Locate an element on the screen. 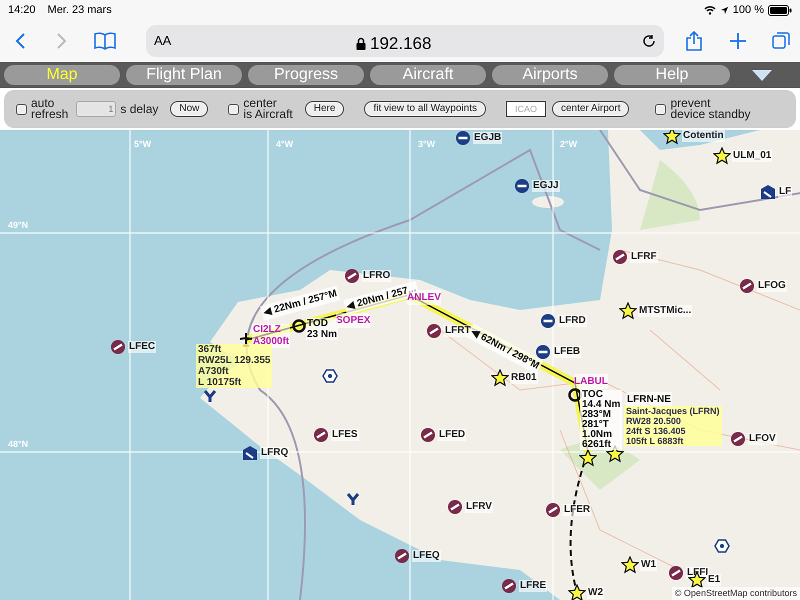 The width and height of the screenshot is (800, 600). nav-tab: Airports is located at coordinates (550, 75).